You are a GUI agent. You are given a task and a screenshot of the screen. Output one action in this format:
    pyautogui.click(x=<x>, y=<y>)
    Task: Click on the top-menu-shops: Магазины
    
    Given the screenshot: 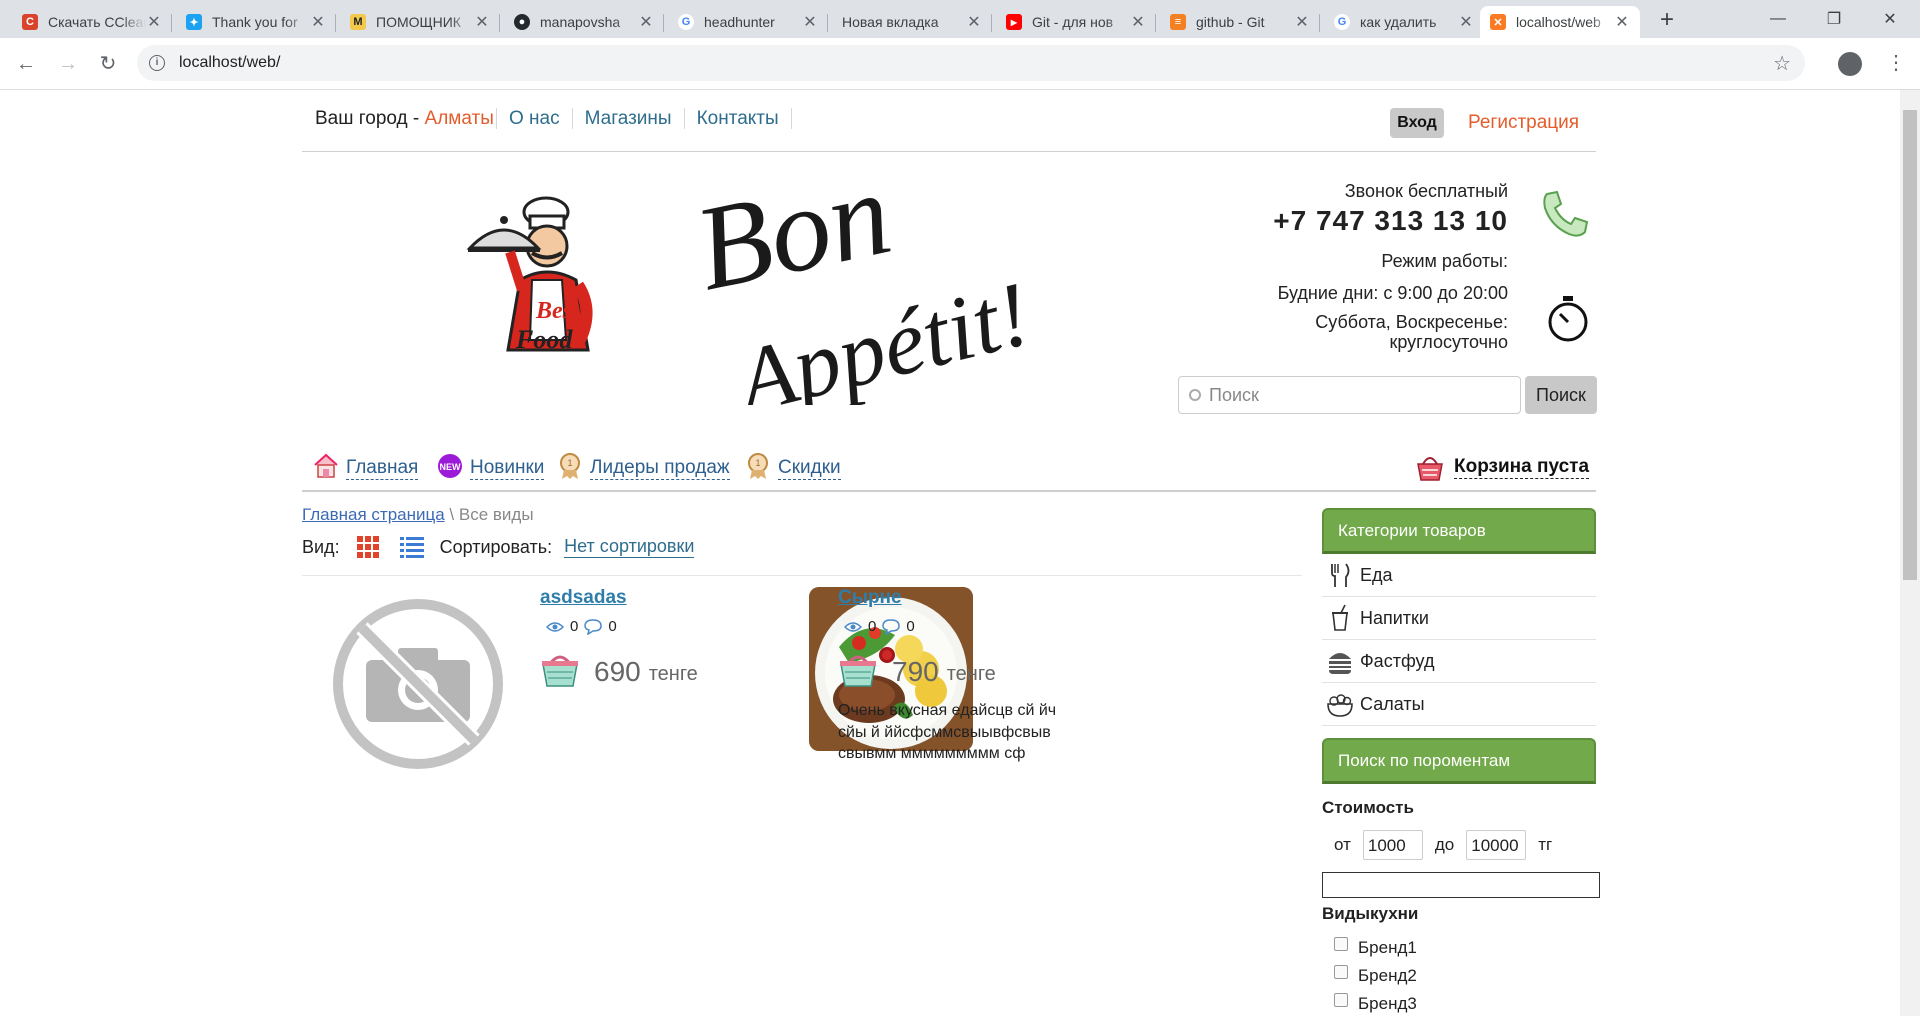 What is the action you would take?
    pyautogui.click(x=627, y=118)
    